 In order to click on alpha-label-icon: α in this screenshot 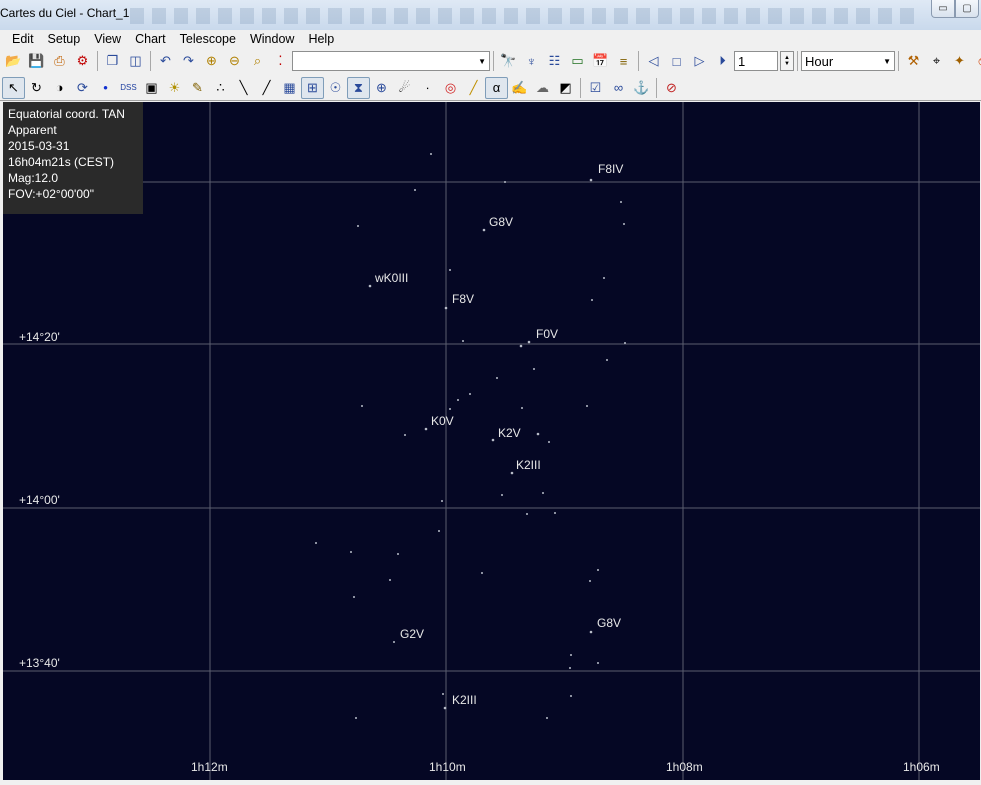, I will do `click(496, 87)`.